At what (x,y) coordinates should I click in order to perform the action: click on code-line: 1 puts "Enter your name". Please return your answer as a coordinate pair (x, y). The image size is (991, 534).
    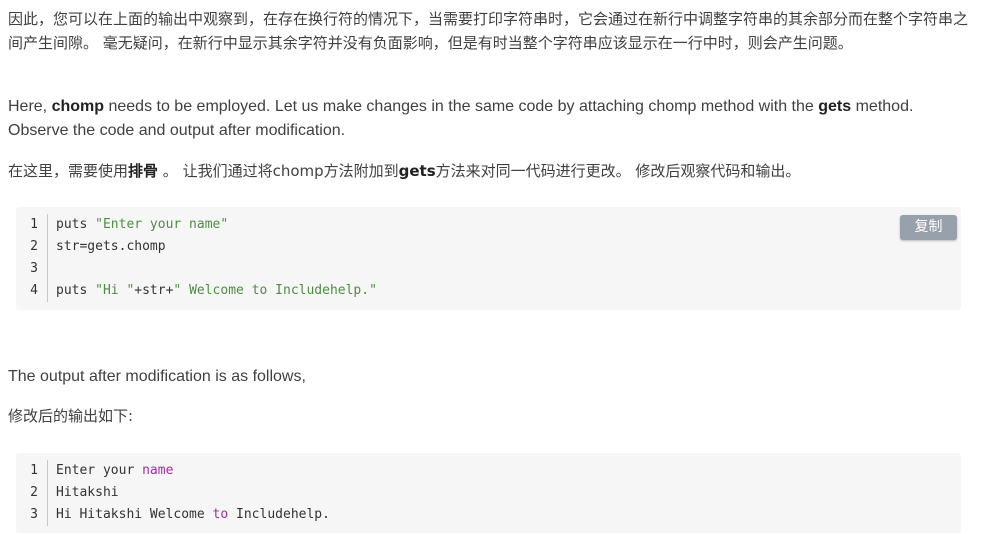
    Looking at the image, I should click on (196, 225).